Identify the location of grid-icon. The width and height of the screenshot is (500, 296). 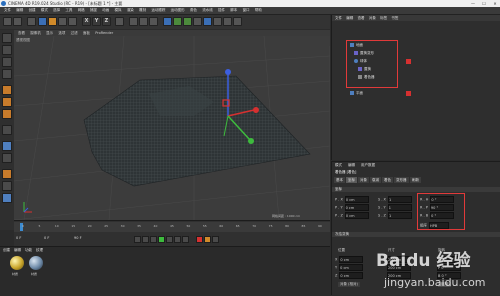
(7, 198).